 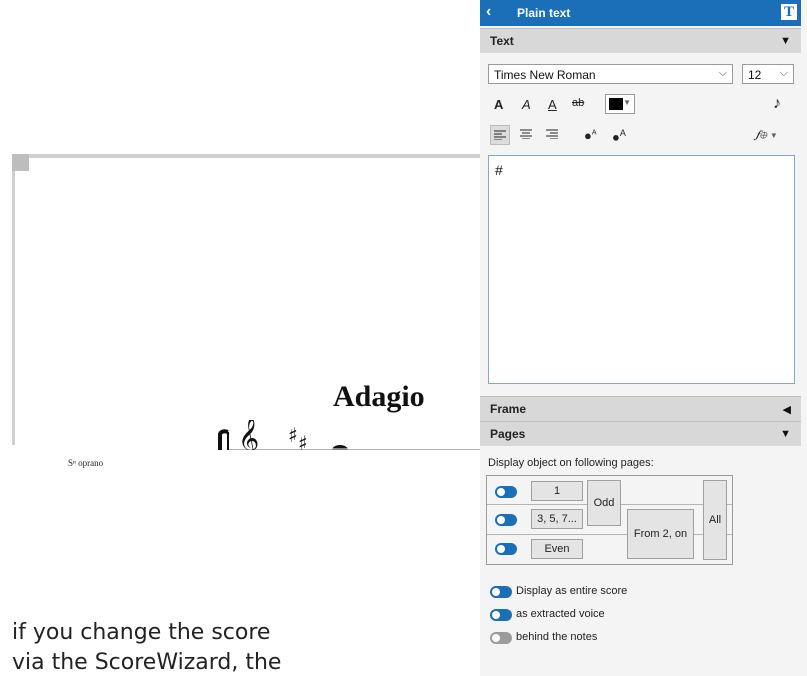 I want to click on text-editor-content: #, so click(x=499, y=170).